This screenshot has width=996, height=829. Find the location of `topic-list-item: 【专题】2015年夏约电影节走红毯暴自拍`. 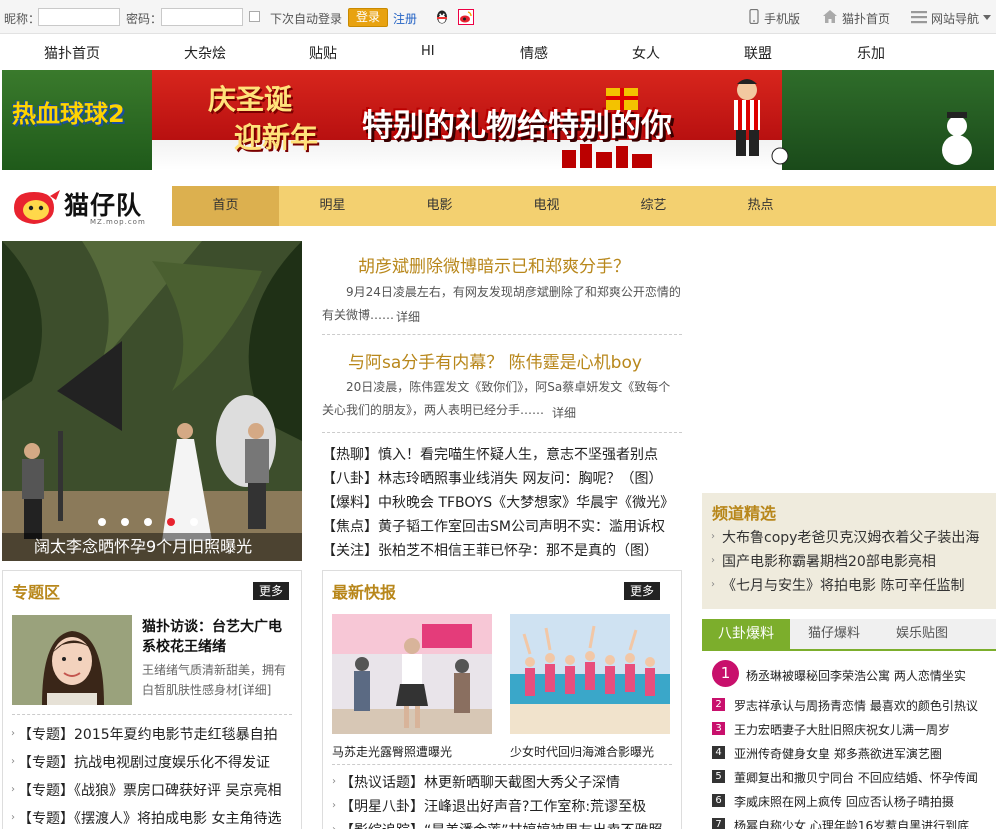

topic-list-item: 【专题】2015年夏约电影节走红毯暴自拍 is located at coordinates (148, 734).